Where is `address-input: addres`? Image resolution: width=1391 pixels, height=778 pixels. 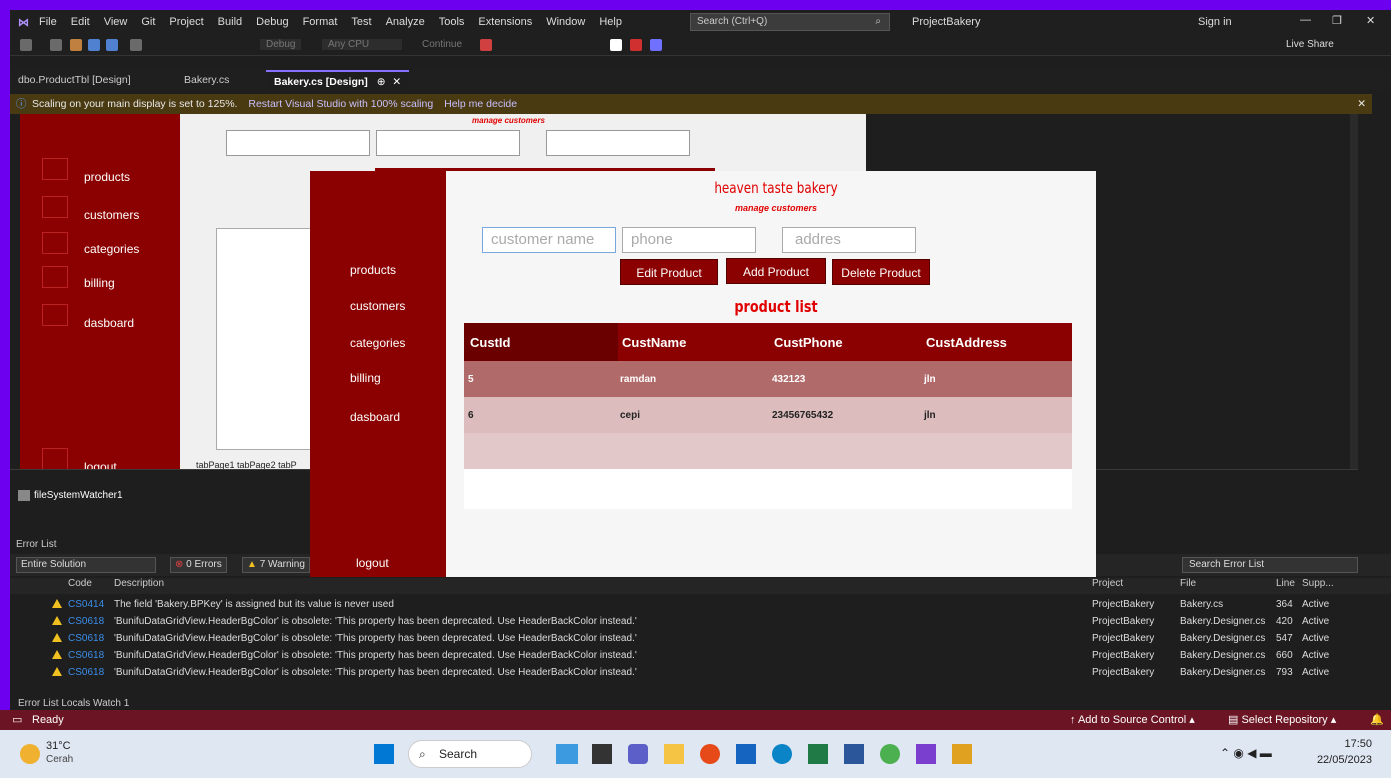 address-input: addres is located at coordinates (849, 240).